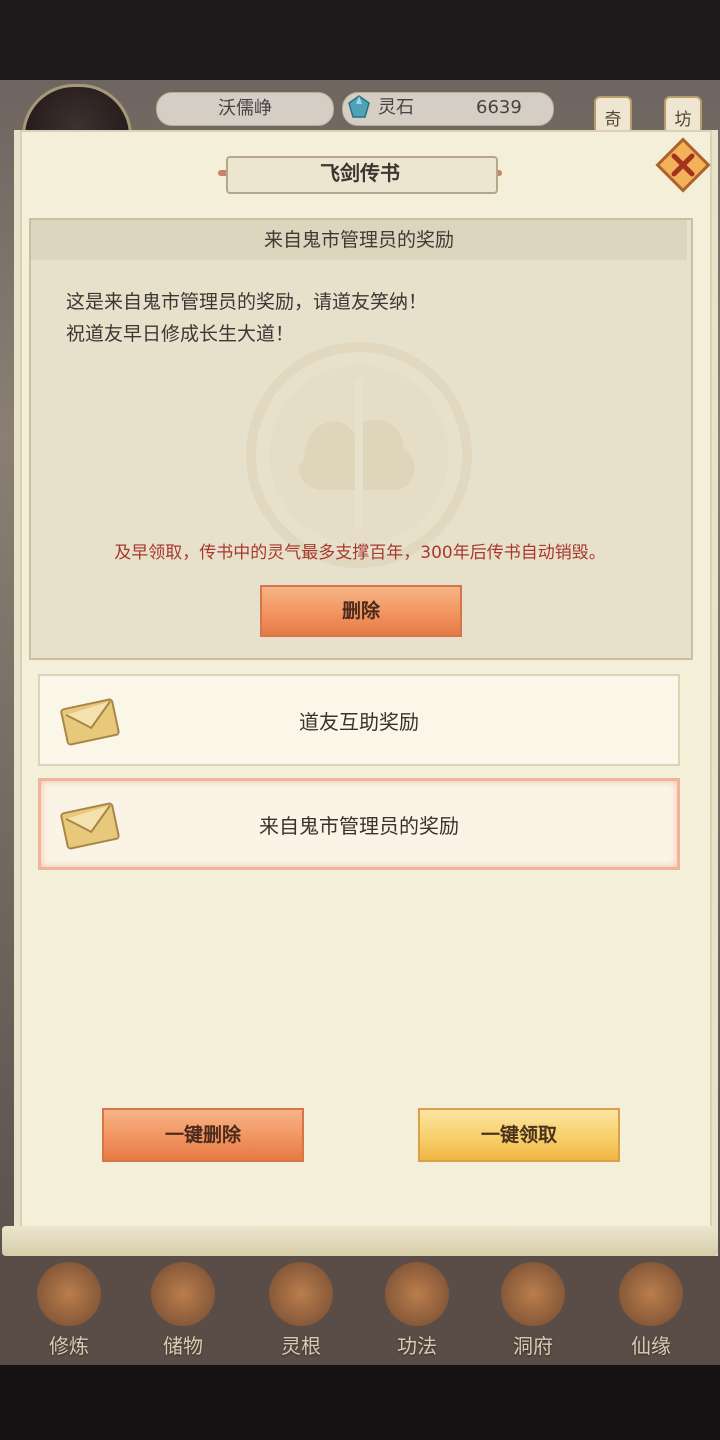 The width and height of the screenshot is (720, 1440). Describe the element at coordinates (245, 109) in the screenshot. I see `player-name: 沃儒峥` at that location.